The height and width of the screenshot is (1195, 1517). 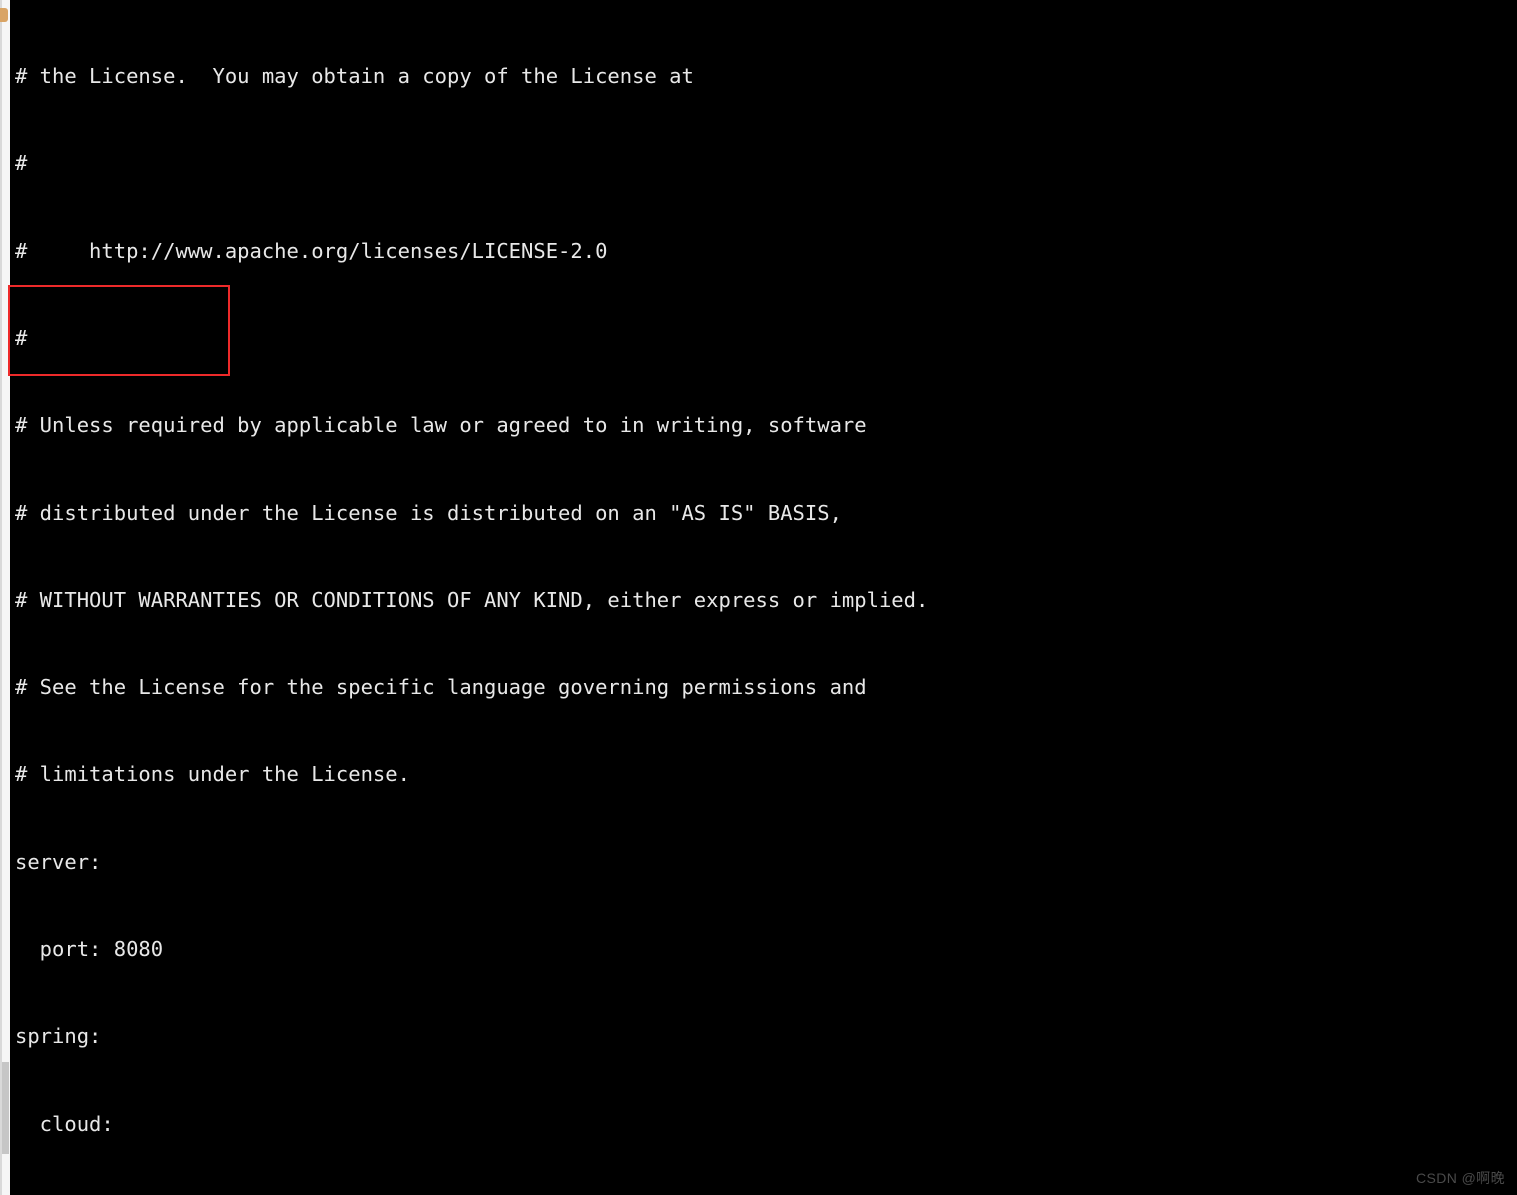 I want to click on terminal-line: spring:, so click(x=58, y=1036).